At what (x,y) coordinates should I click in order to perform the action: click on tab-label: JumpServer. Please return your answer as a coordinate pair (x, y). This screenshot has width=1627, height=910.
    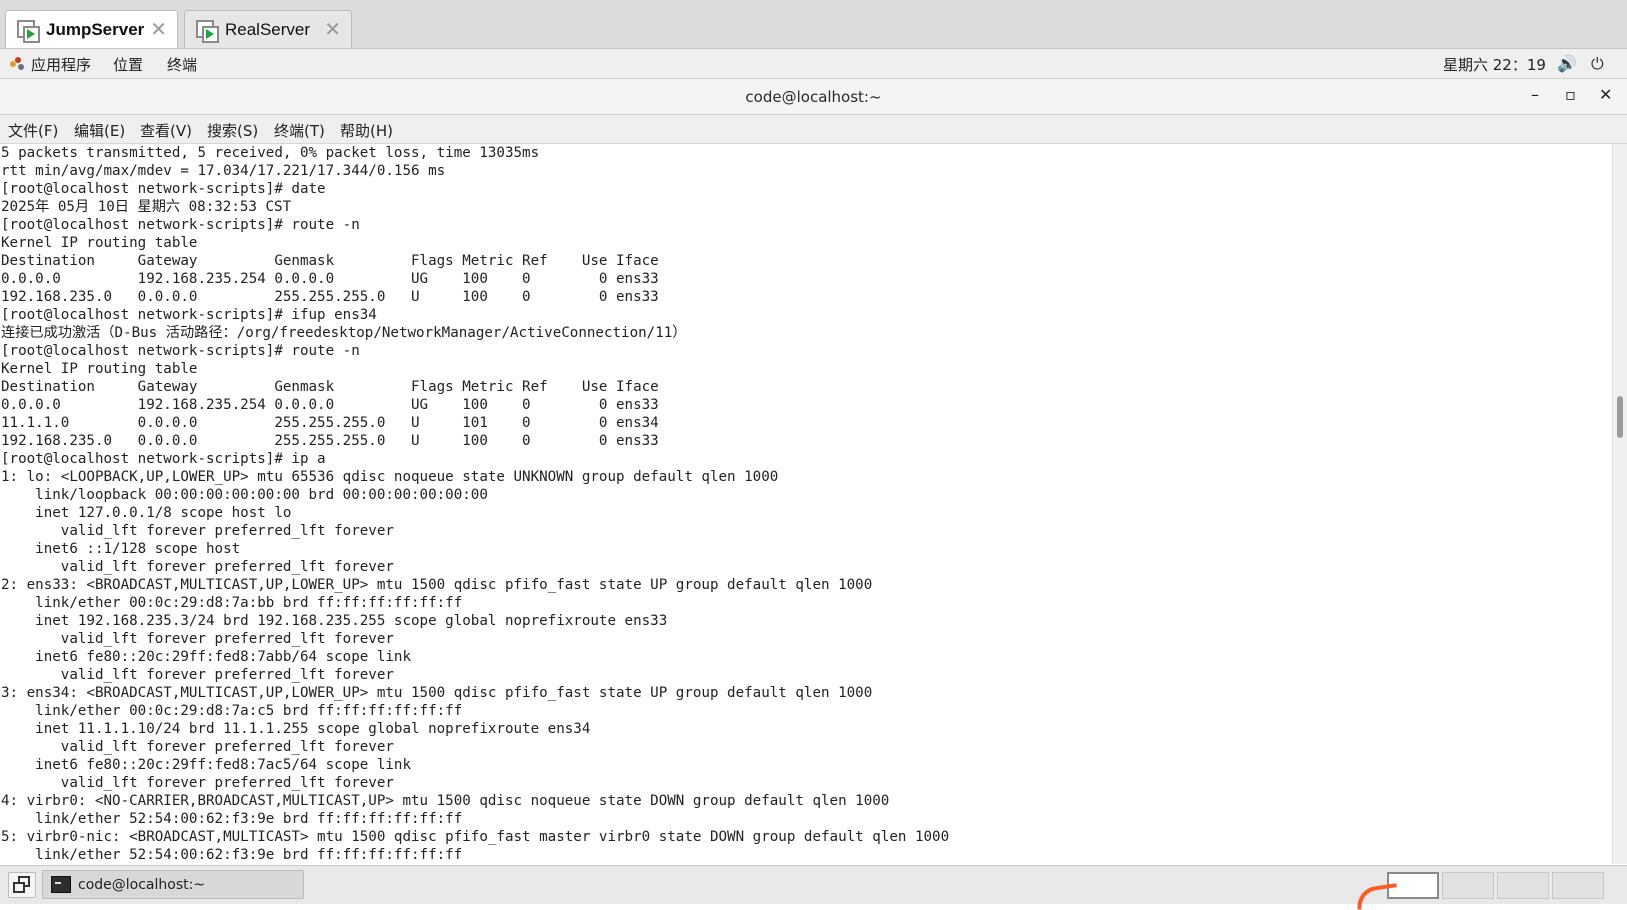
    Looking at the image, I should click on (95, 29).